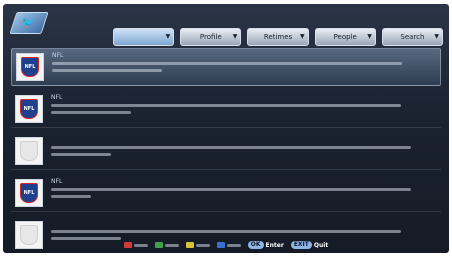 The height and width of the screenshot is (257, 452). I want to click on exit-key-icon: EXIT, so click(301, 245).